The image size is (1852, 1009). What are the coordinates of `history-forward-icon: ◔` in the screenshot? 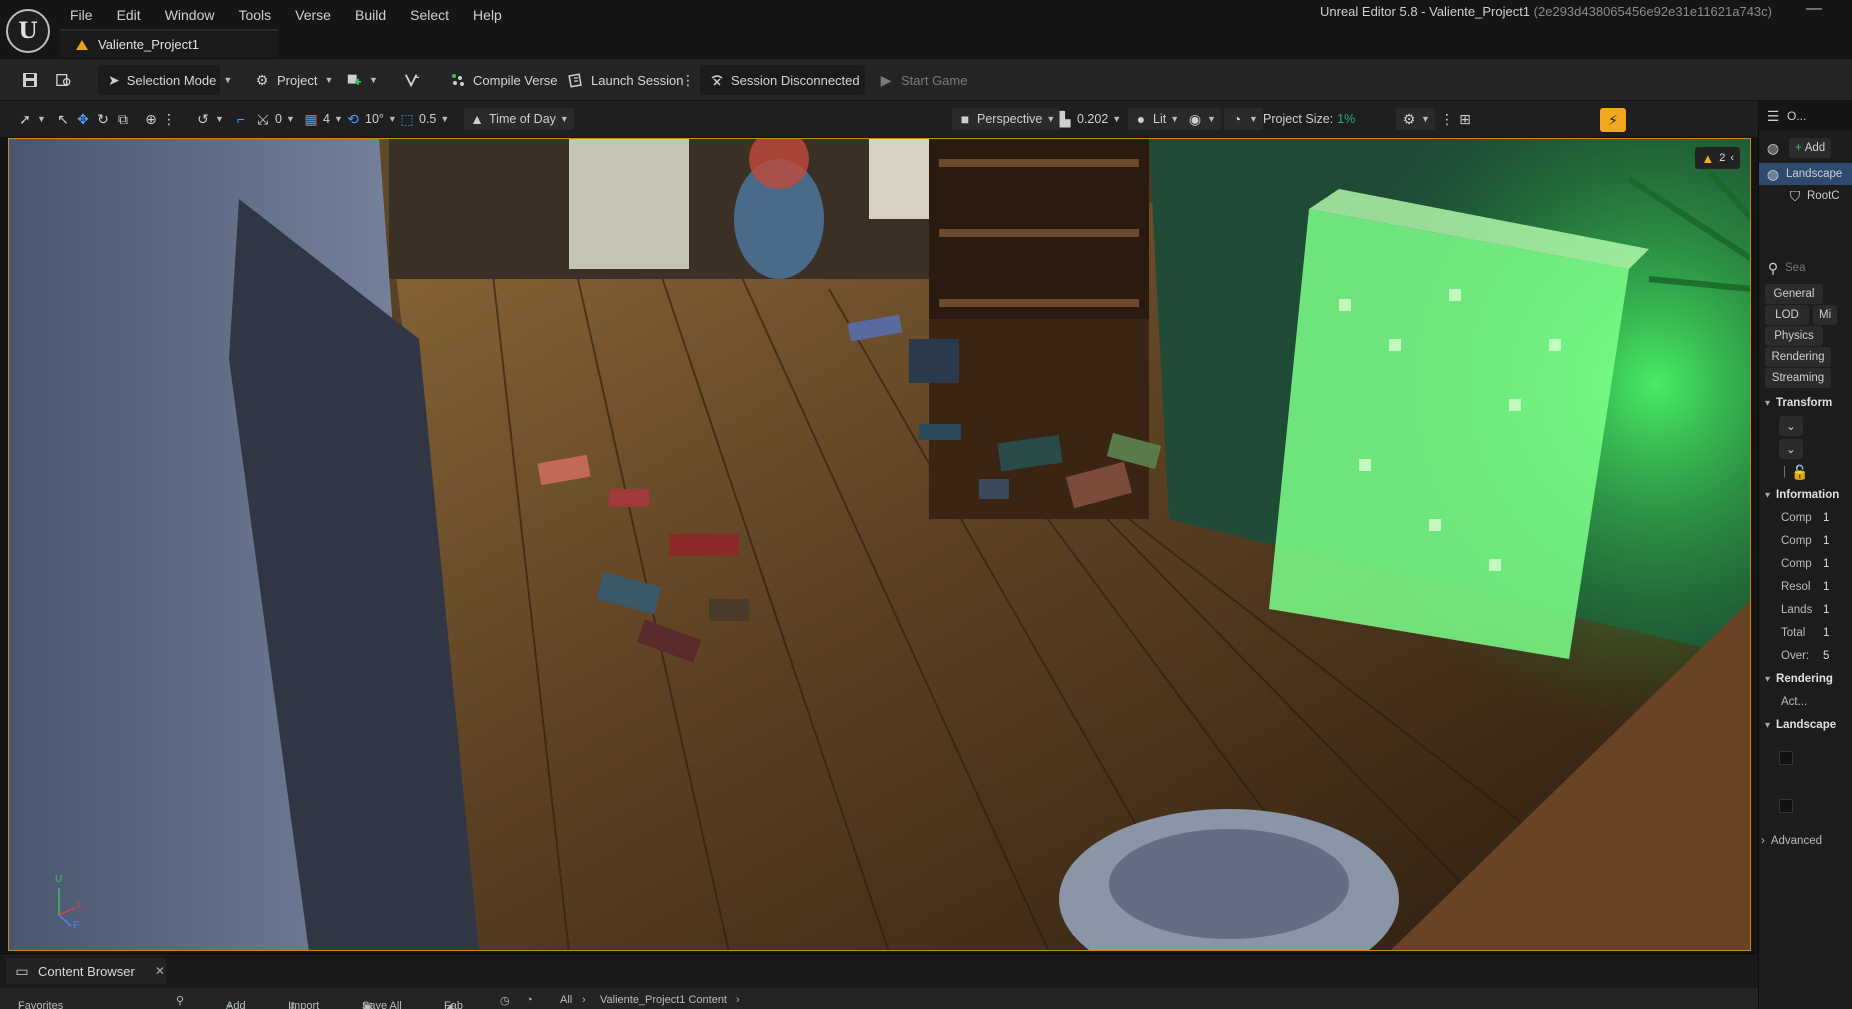 It's located at (529, 1000).